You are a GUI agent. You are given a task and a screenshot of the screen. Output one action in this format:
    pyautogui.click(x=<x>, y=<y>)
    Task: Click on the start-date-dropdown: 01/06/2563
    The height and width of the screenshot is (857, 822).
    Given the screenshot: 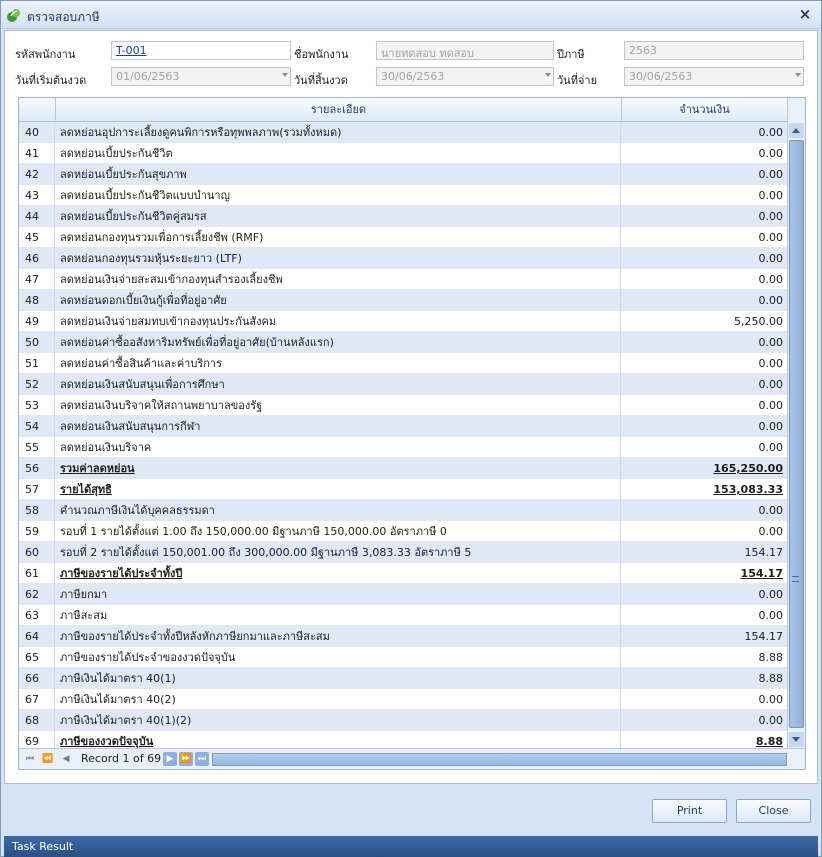 What is the action you would take?
    pyautogui.click(x=201, y=76)
    